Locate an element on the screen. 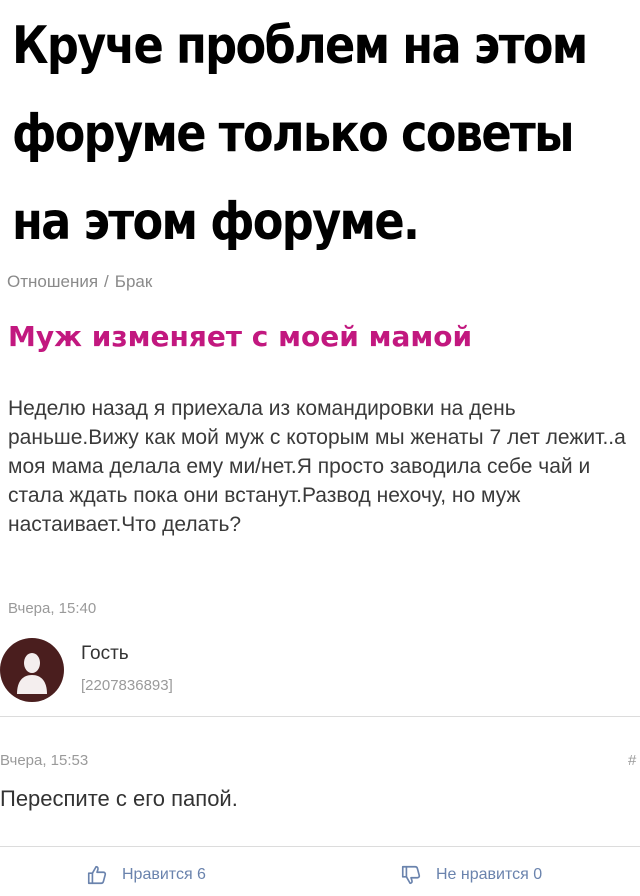 The width and height of the screenshot is (640, 896). breadcrumb-subsection-link: Брак is located at coordinates (134, 281).